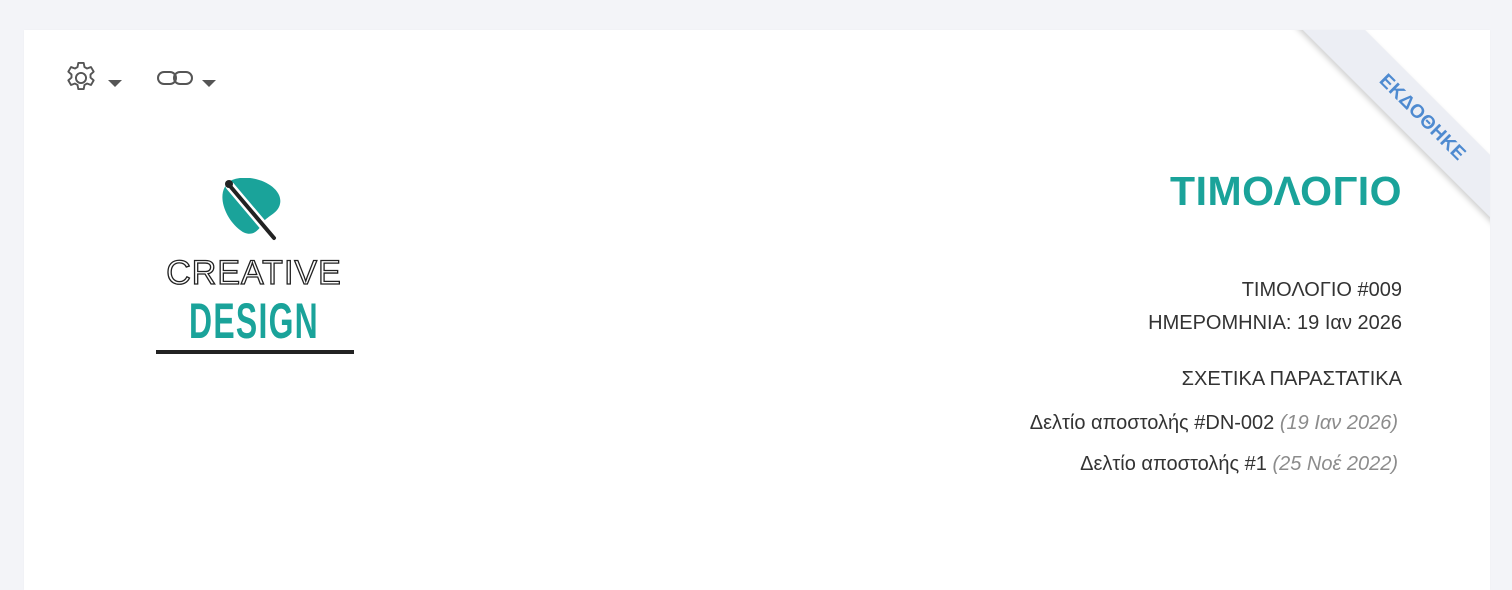 The image size is (1512, 590). I want to click on link-icon, so click(175, 80).